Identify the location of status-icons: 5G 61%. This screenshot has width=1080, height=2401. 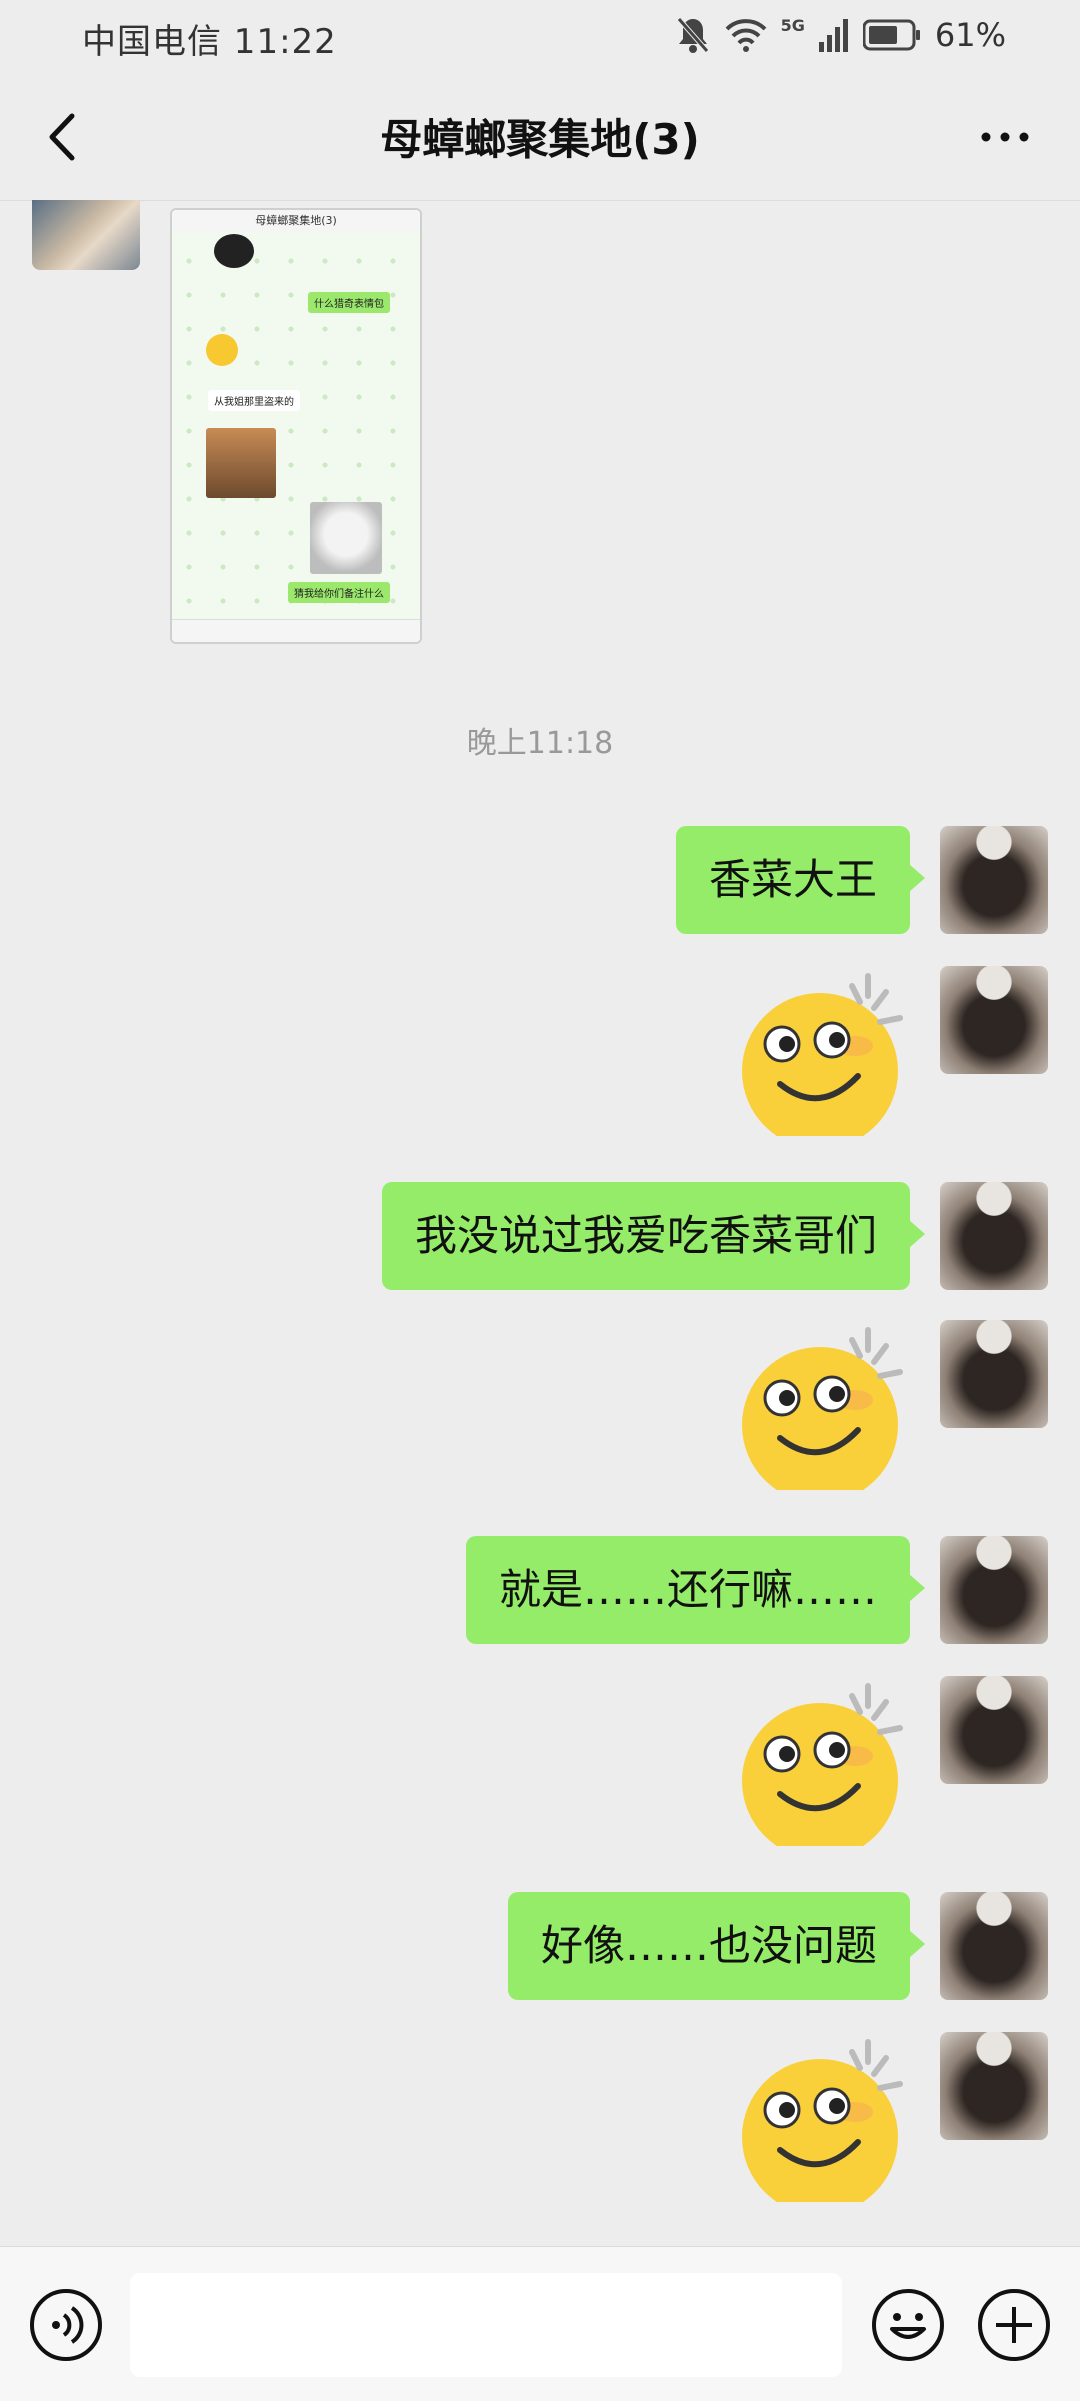
(840, 35).